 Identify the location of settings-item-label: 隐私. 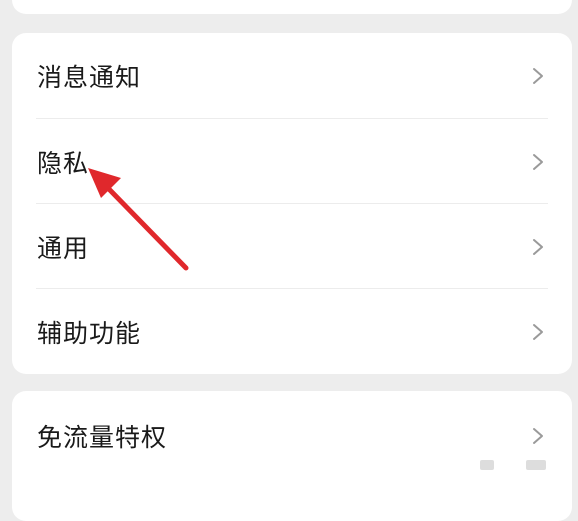
(63, 163).